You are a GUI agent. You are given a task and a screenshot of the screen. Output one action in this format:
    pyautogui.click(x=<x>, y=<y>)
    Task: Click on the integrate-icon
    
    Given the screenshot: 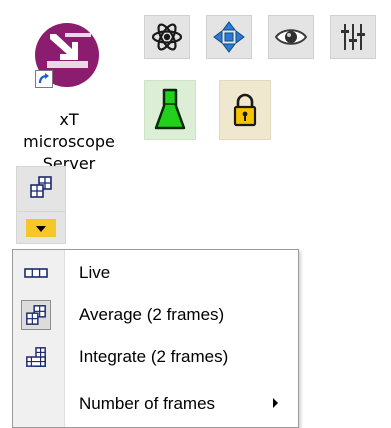 What is the action you would take?
    pyautogui.click(x=36, y=357)
    